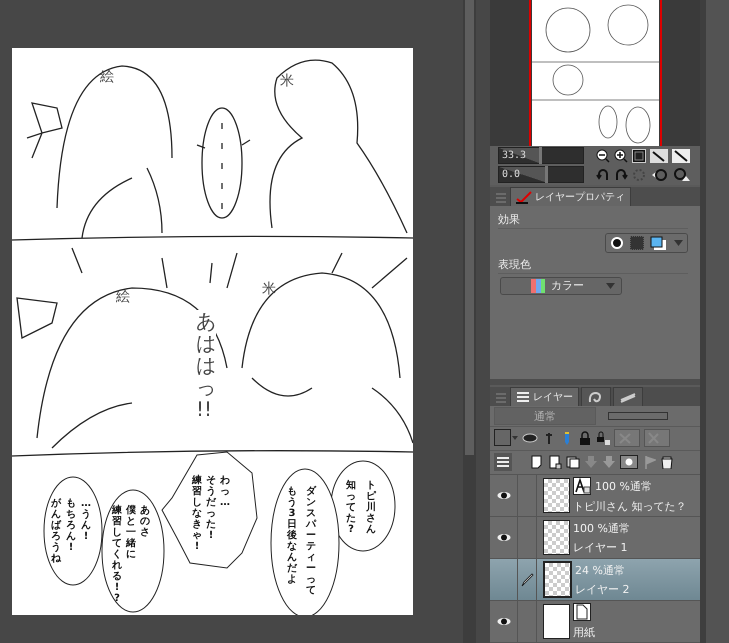 This screenshot has width=729, height=643. I want to click on color-bars-icon, so click(538, 285).